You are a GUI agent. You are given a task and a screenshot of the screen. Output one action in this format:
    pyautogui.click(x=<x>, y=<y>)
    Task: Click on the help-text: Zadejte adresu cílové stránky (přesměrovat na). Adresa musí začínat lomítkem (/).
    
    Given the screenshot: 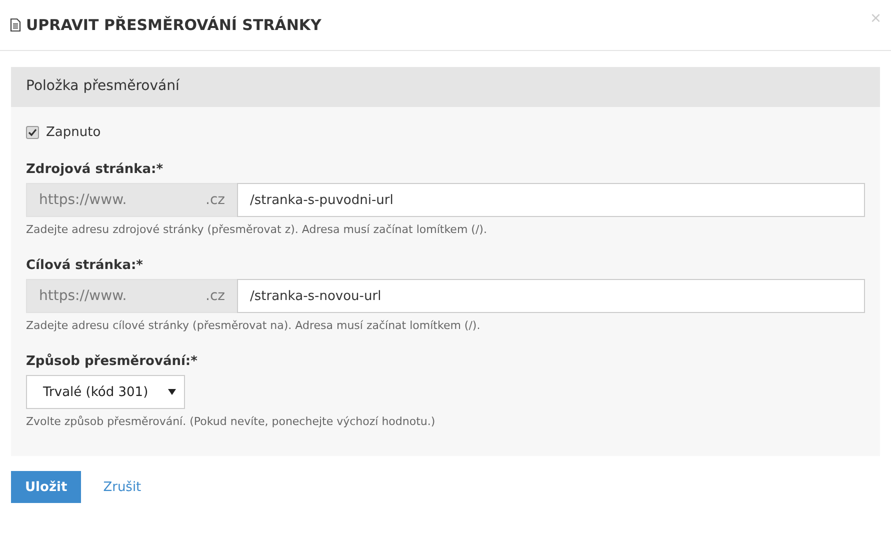 What is the action you would take?
    pyautogui.click(x=254, y=325)
    